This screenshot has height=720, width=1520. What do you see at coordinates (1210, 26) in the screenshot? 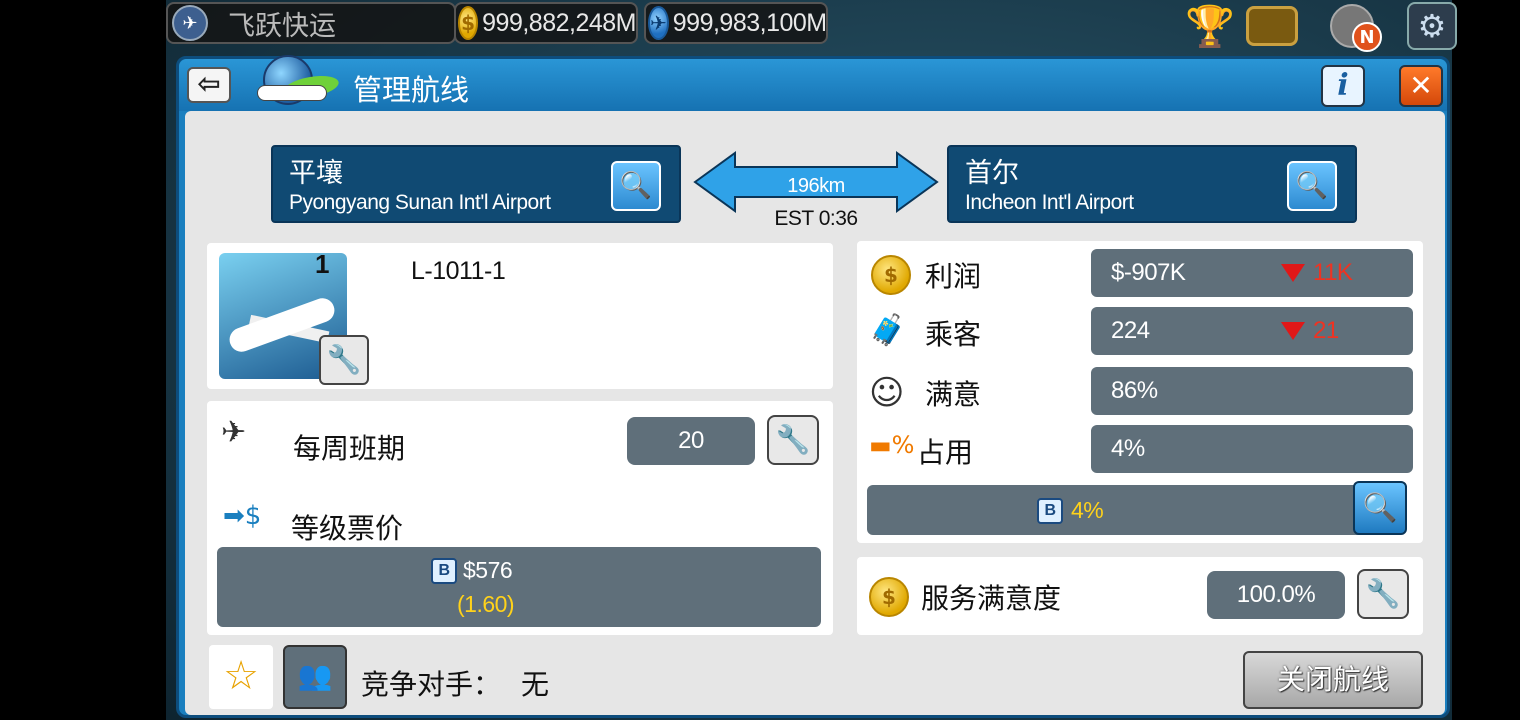
I see `trophy-icon: 🏆` at bounding box center [1210, 26].